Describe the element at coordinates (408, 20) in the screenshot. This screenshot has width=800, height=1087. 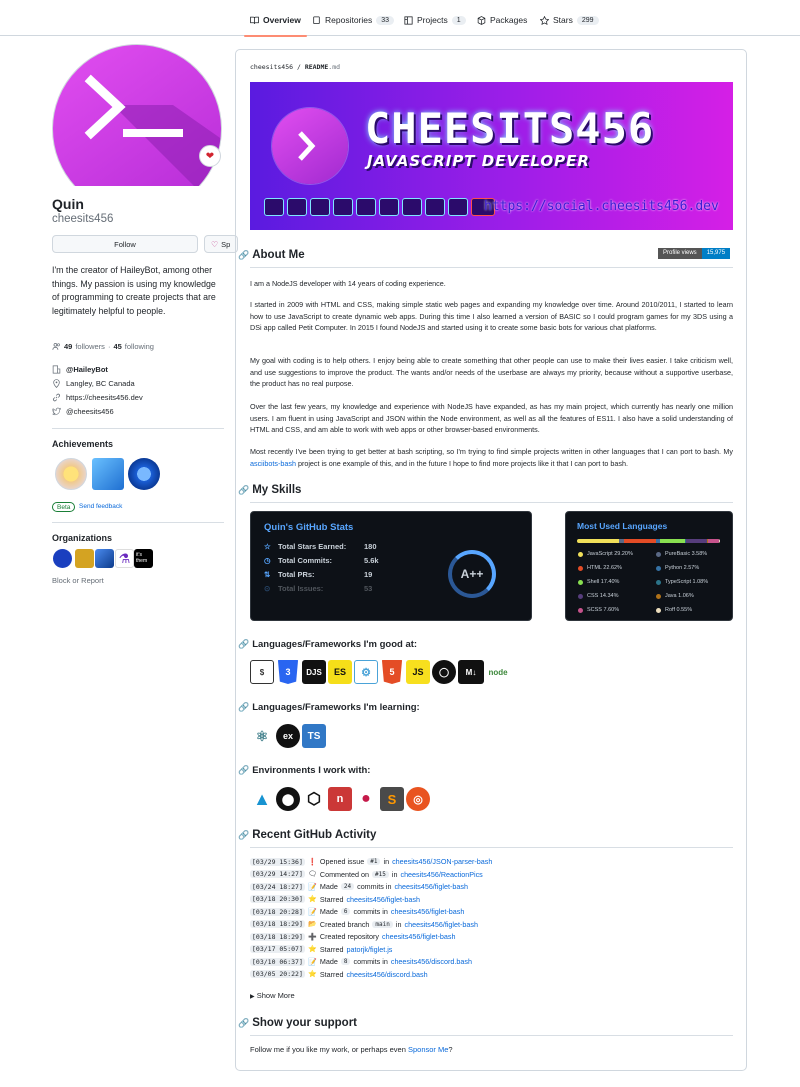
I see `project-icon` at that location.